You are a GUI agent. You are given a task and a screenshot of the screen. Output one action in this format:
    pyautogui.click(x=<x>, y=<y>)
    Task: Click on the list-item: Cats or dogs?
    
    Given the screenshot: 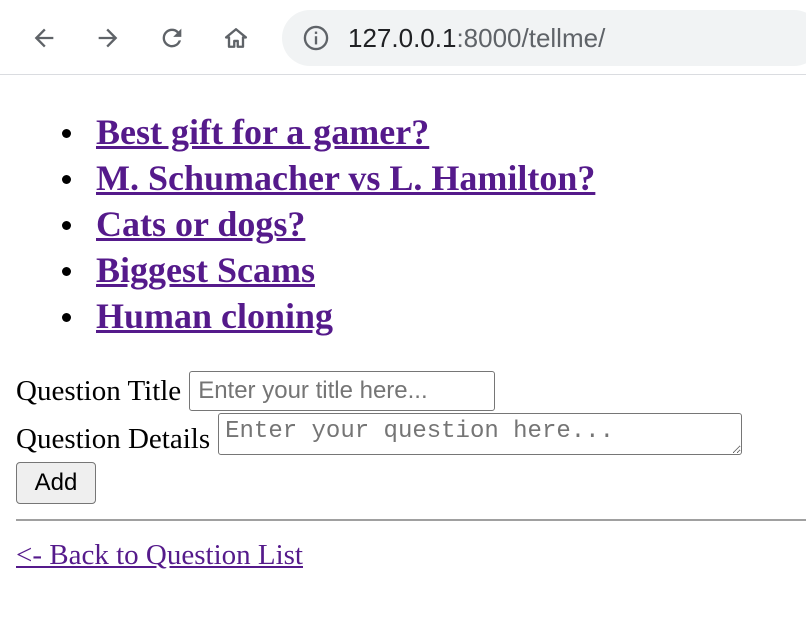 What is the action you would take?
    pyautogui.click(x=297, y=224)
    